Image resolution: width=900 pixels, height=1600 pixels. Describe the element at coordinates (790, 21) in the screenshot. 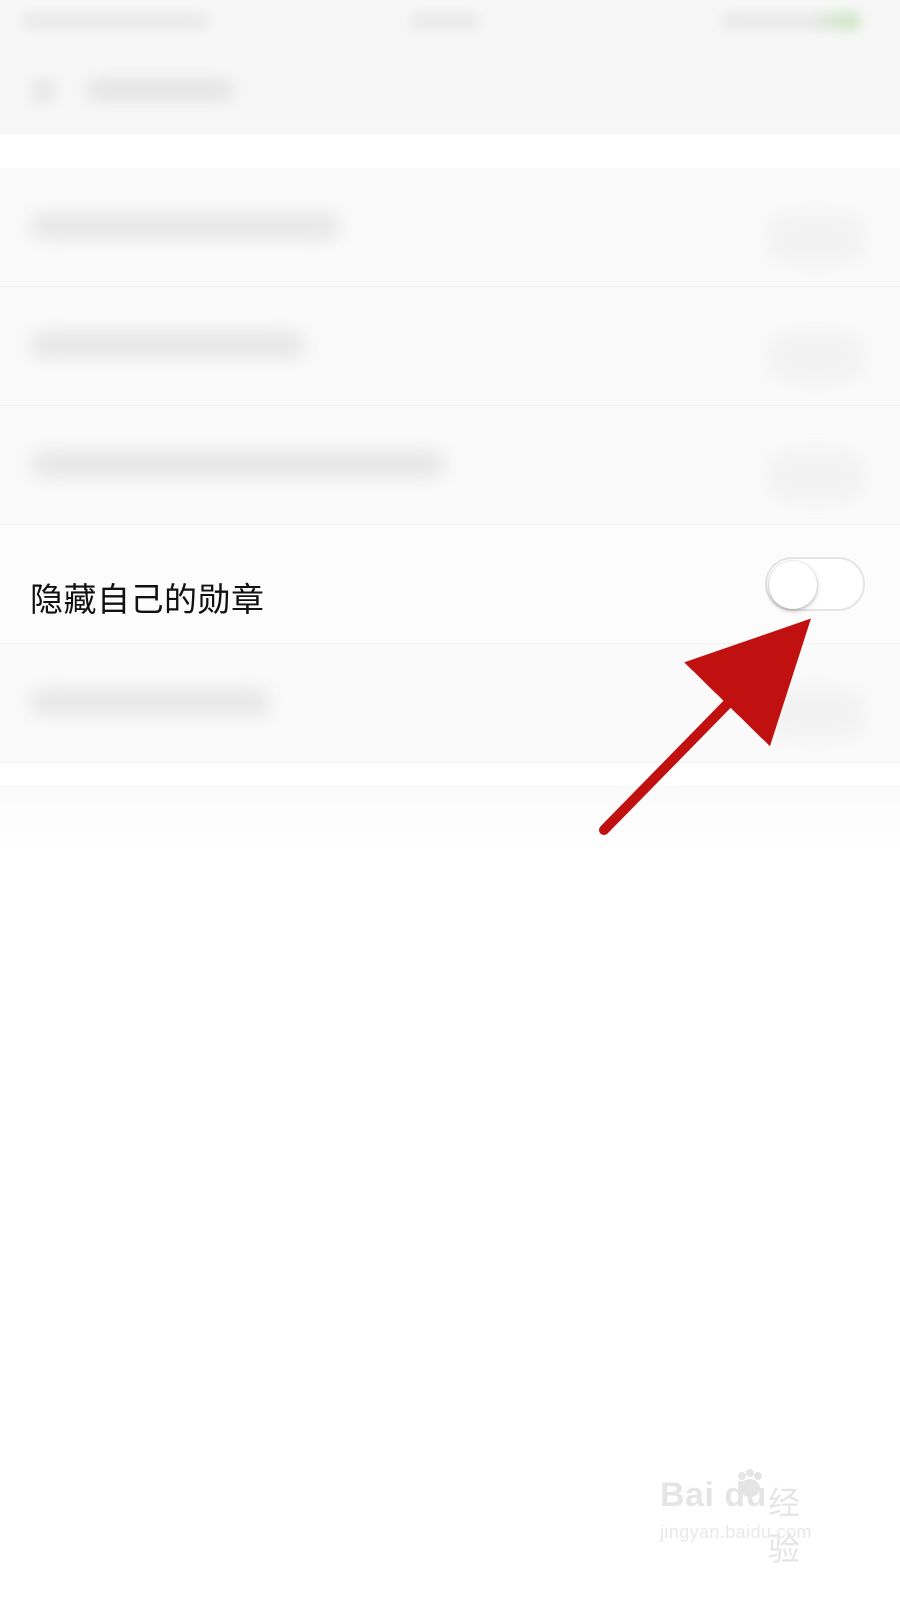

I see `status-right-blurred` at that location.